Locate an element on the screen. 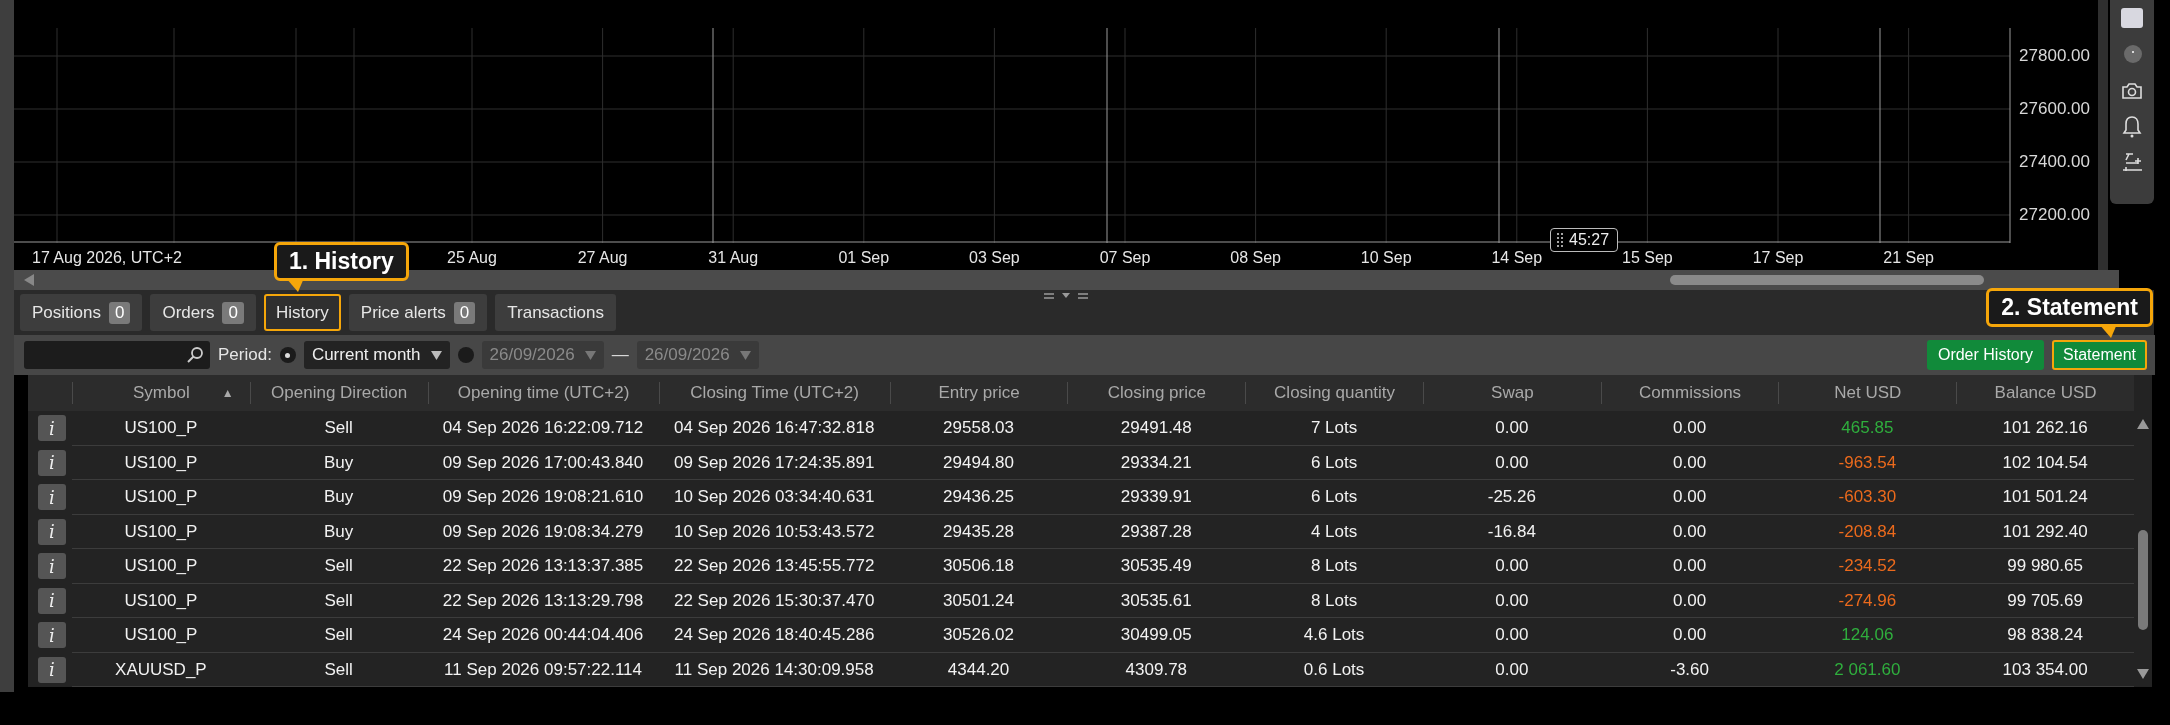 The width and height of the screenshot is (2170, 725). report-button: Order History is located at coordinates (1985, 355).